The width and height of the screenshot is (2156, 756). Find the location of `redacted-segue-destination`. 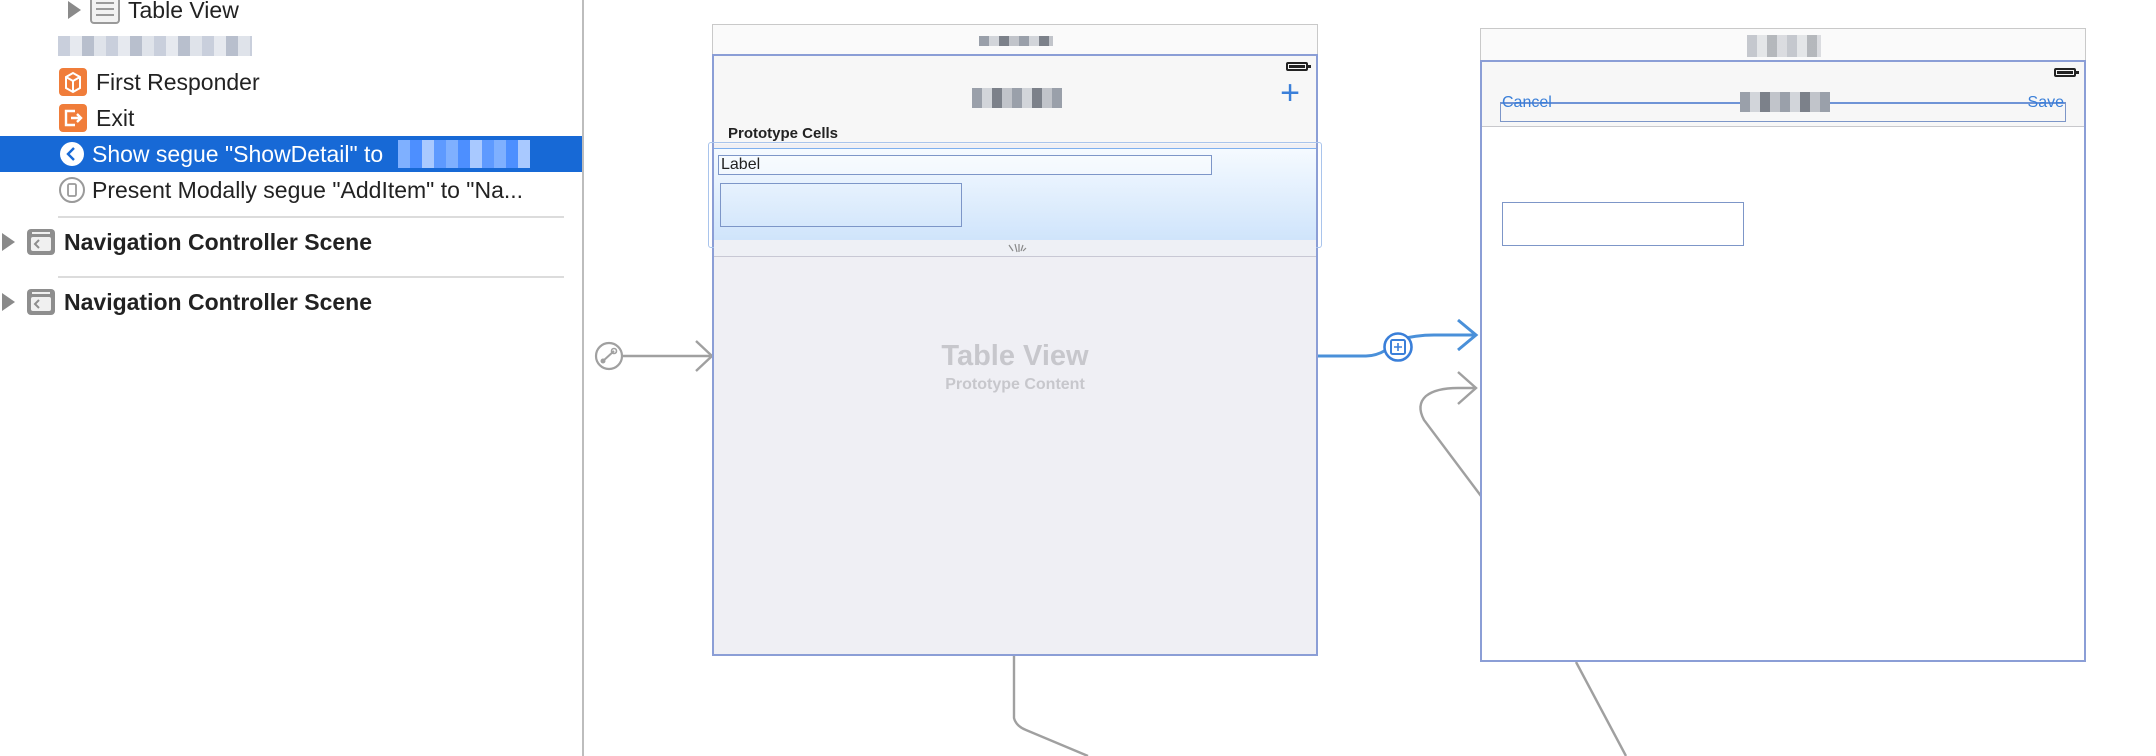

redacted-segue-destination is located at coordinates (464, 154).